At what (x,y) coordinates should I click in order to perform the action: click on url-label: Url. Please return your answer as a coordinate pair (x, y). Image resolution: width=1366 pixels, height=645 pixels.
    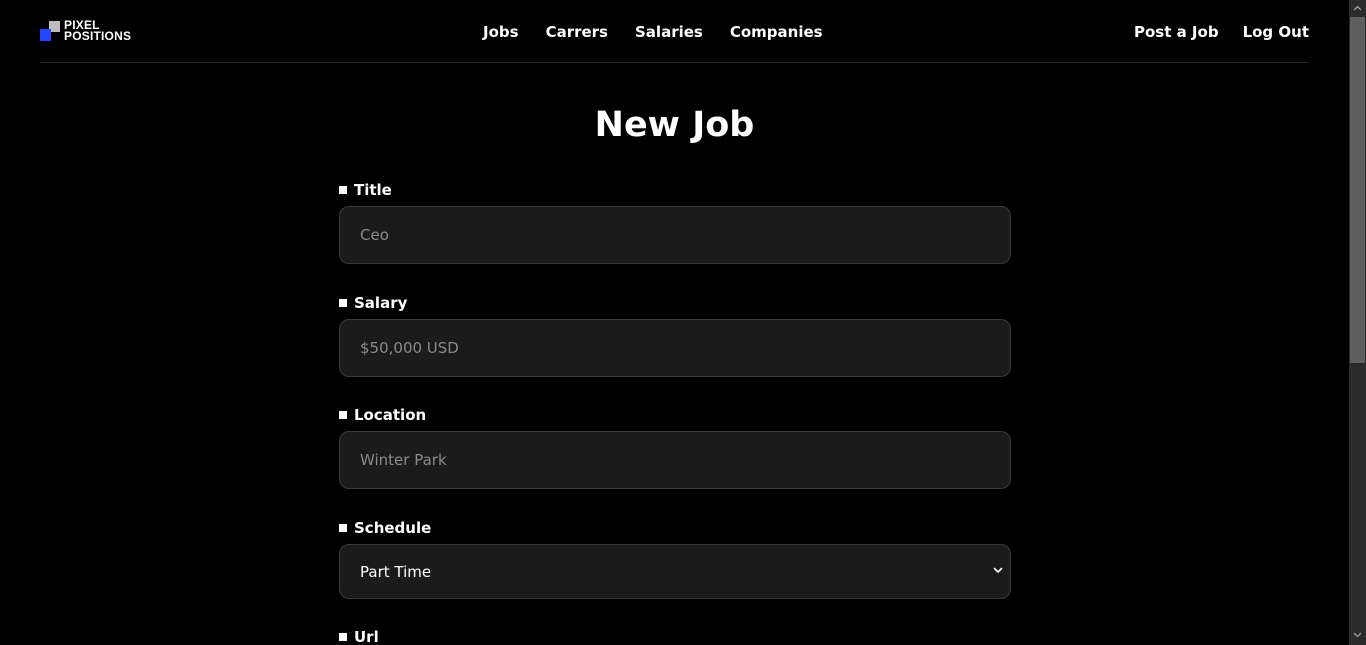
    Looking at the image, I should click on (675, 636).